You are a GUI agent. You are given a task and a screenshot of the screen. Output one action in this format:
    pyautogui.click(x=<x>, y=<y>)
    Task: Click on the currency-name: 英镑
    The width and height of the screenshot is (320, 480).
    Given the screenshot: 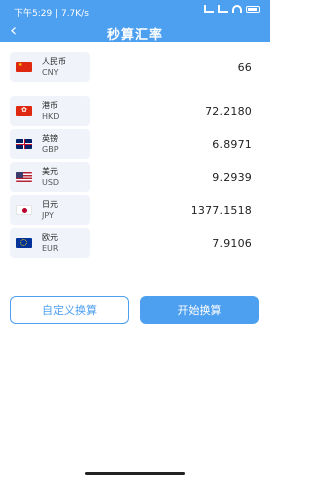 What is the action you would take?
    pyautogui.click(x=50, y=138)
    